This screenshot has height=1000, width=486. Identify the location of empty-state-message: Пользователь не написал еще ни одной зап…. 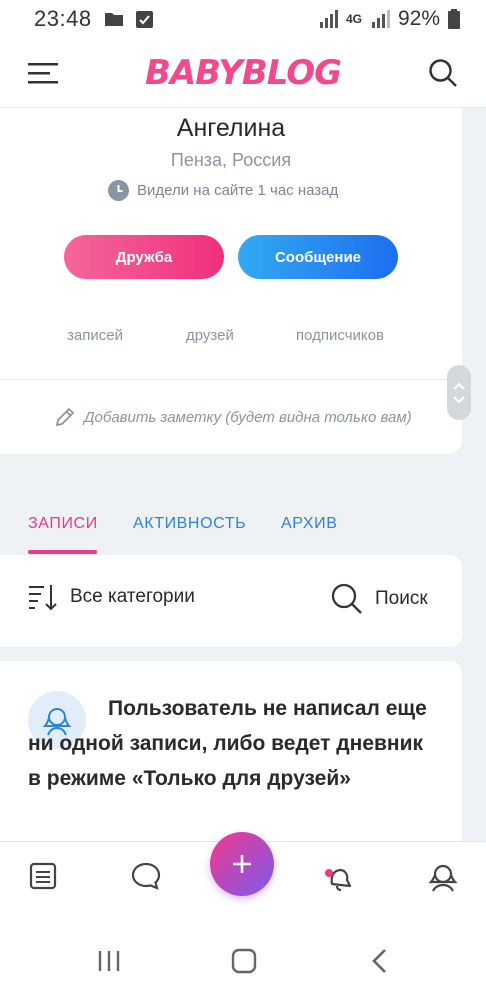
(227, 743).